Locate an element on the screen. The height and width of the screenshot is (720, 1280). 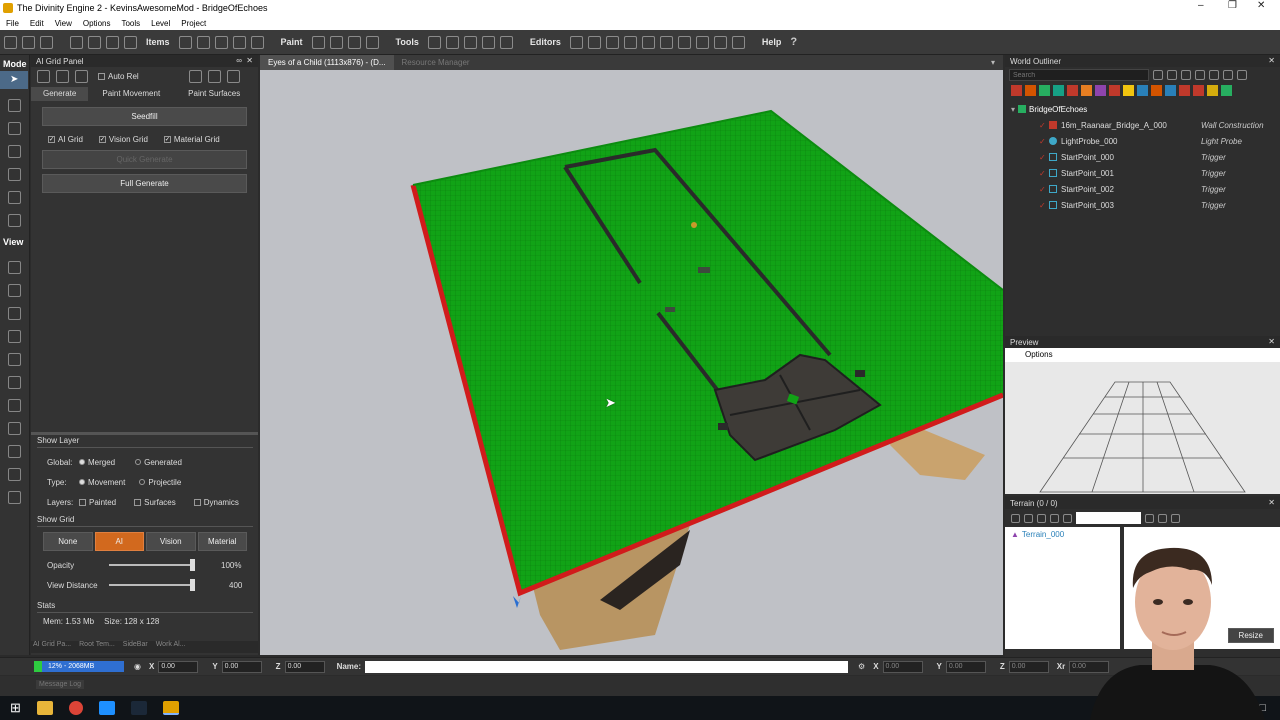
view-11-icon is located at coordinates (14, 497).